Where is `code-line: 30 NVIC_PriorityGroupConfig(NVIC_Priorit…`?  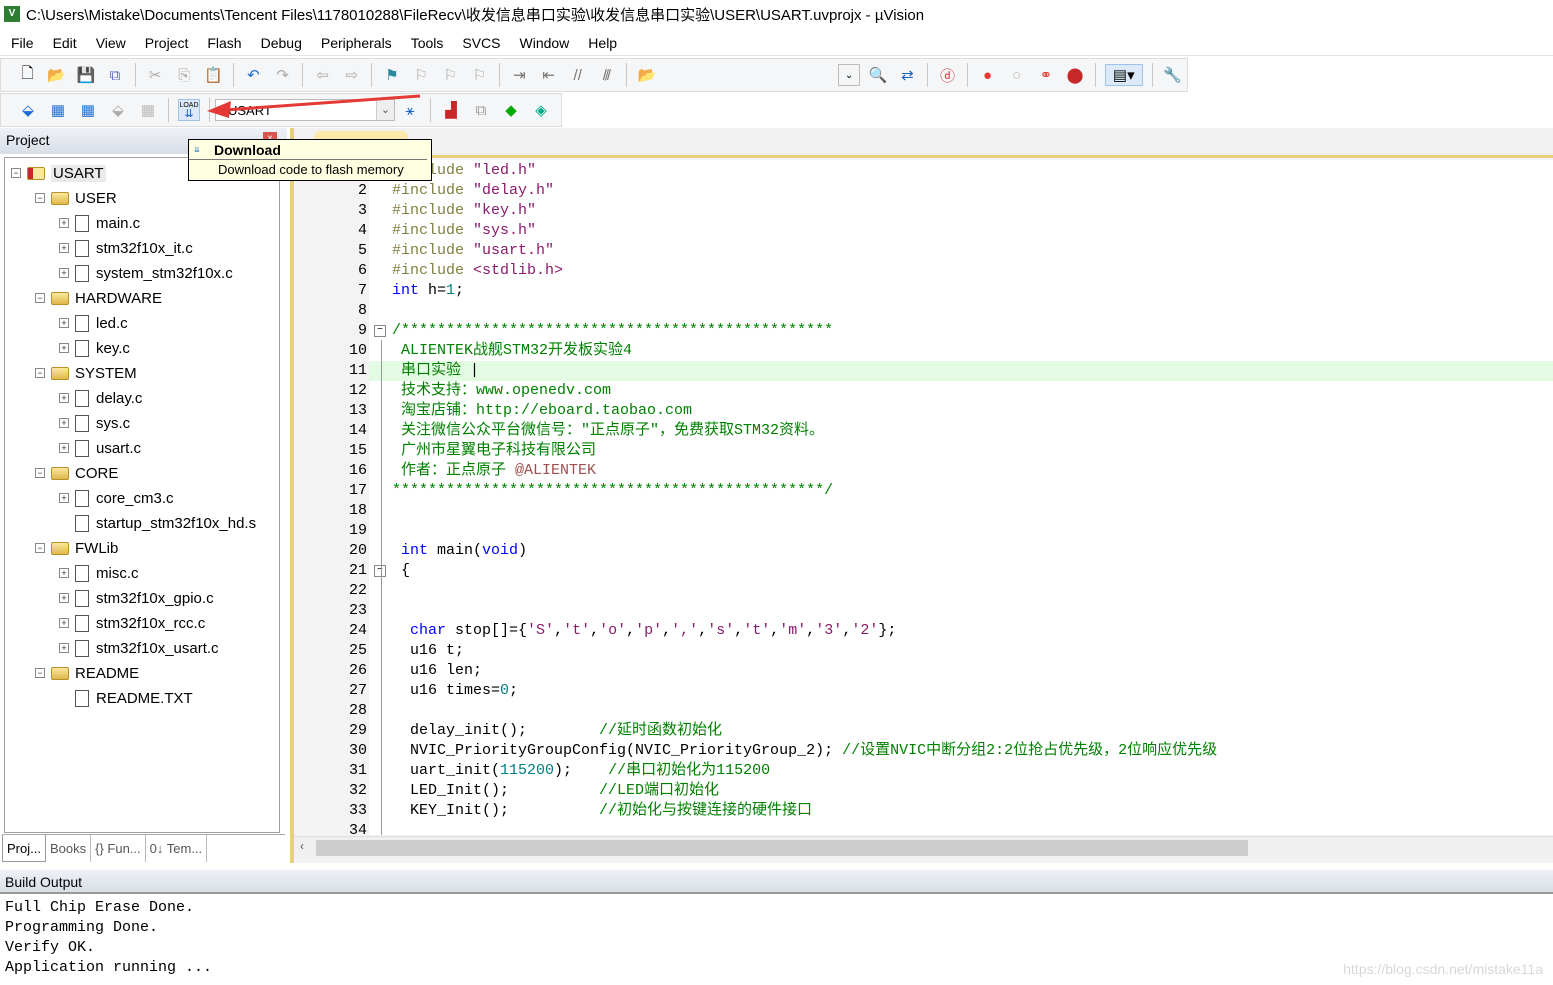 code-line: 30 NVIC_PriorityGroupConfig(NVIC_Priorit… is located at coordinates (923, 751).